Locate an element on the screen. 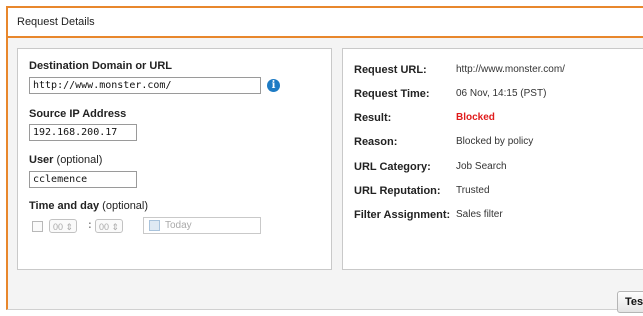  url-reputation-key: URL Reputation: is located at coordinates (397, 191).